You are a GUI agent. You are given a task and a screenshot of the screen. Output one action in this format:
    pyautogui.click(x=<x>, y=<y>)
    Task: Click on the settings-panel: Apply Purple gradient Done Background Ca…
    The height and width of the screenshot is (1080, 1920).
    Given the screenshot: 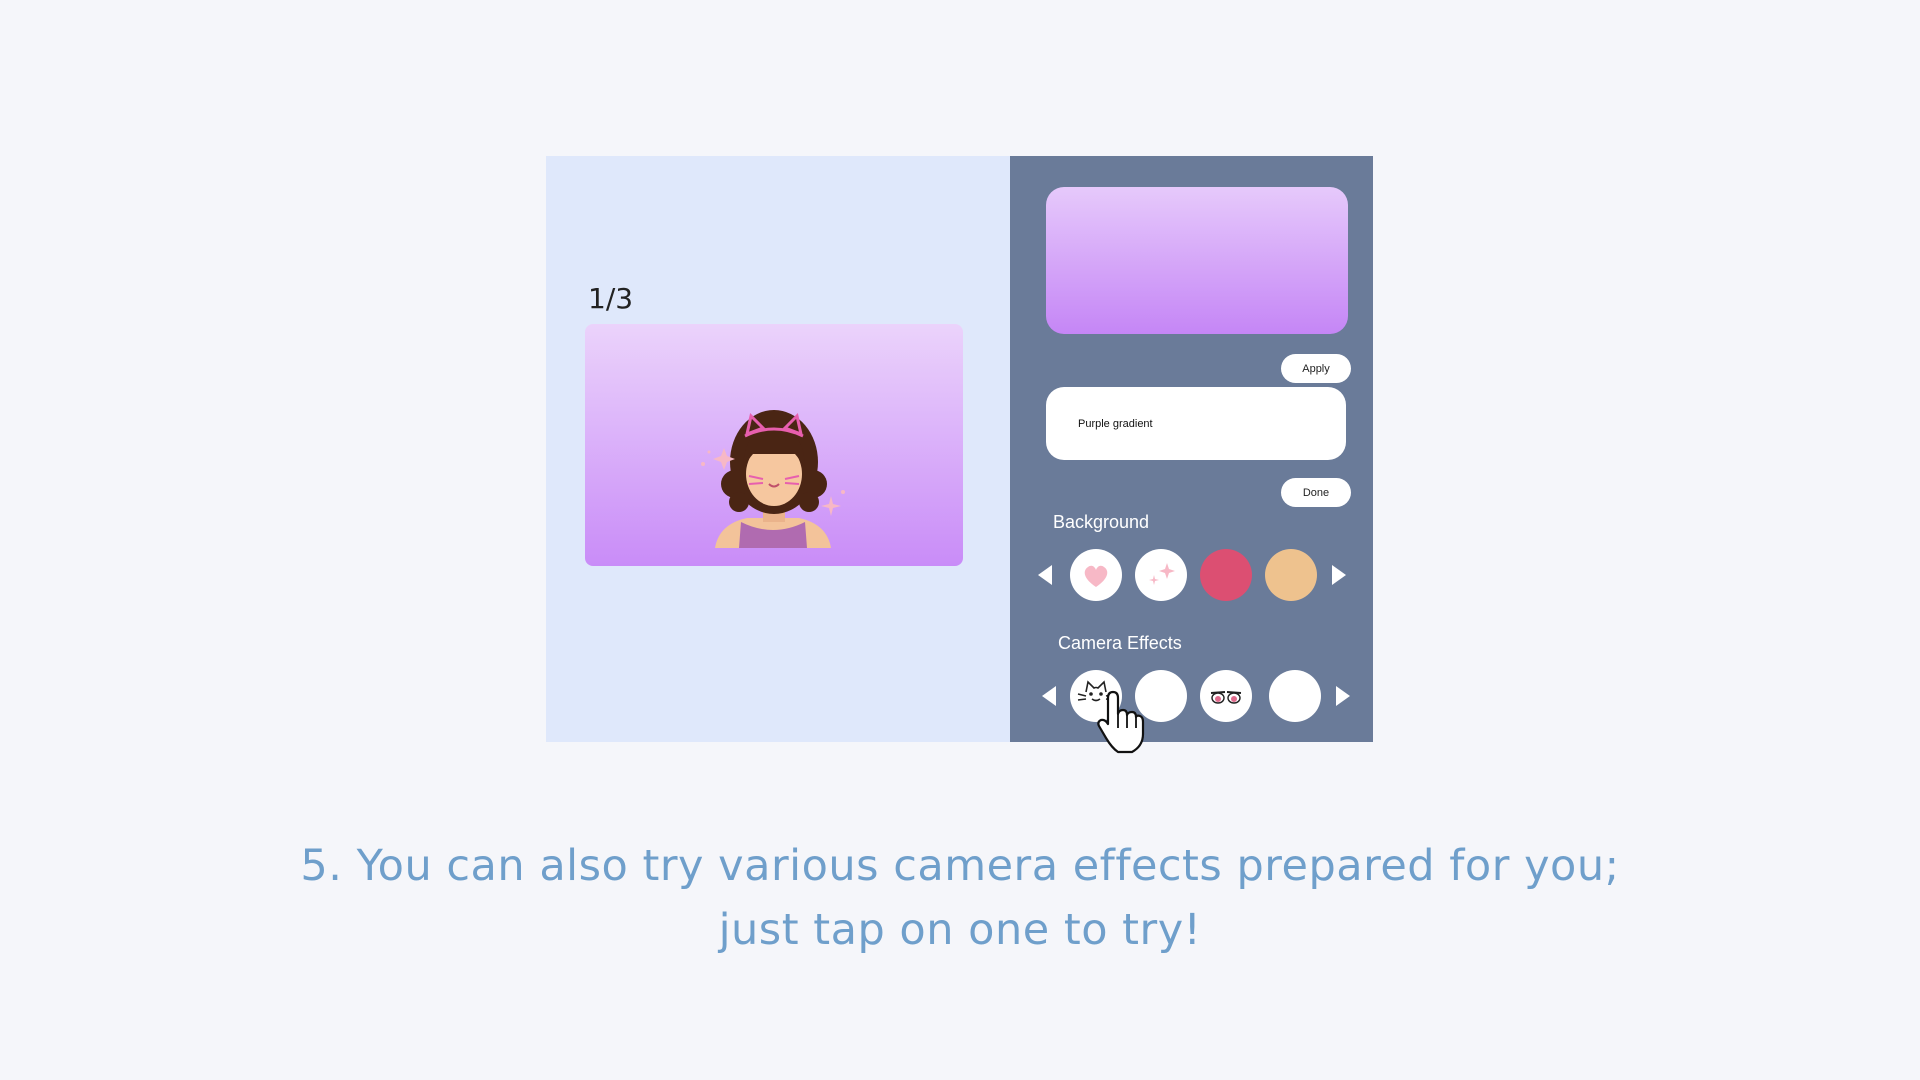 What is the action you would take?
    pyautogui.click(x=1191, y=449)
    